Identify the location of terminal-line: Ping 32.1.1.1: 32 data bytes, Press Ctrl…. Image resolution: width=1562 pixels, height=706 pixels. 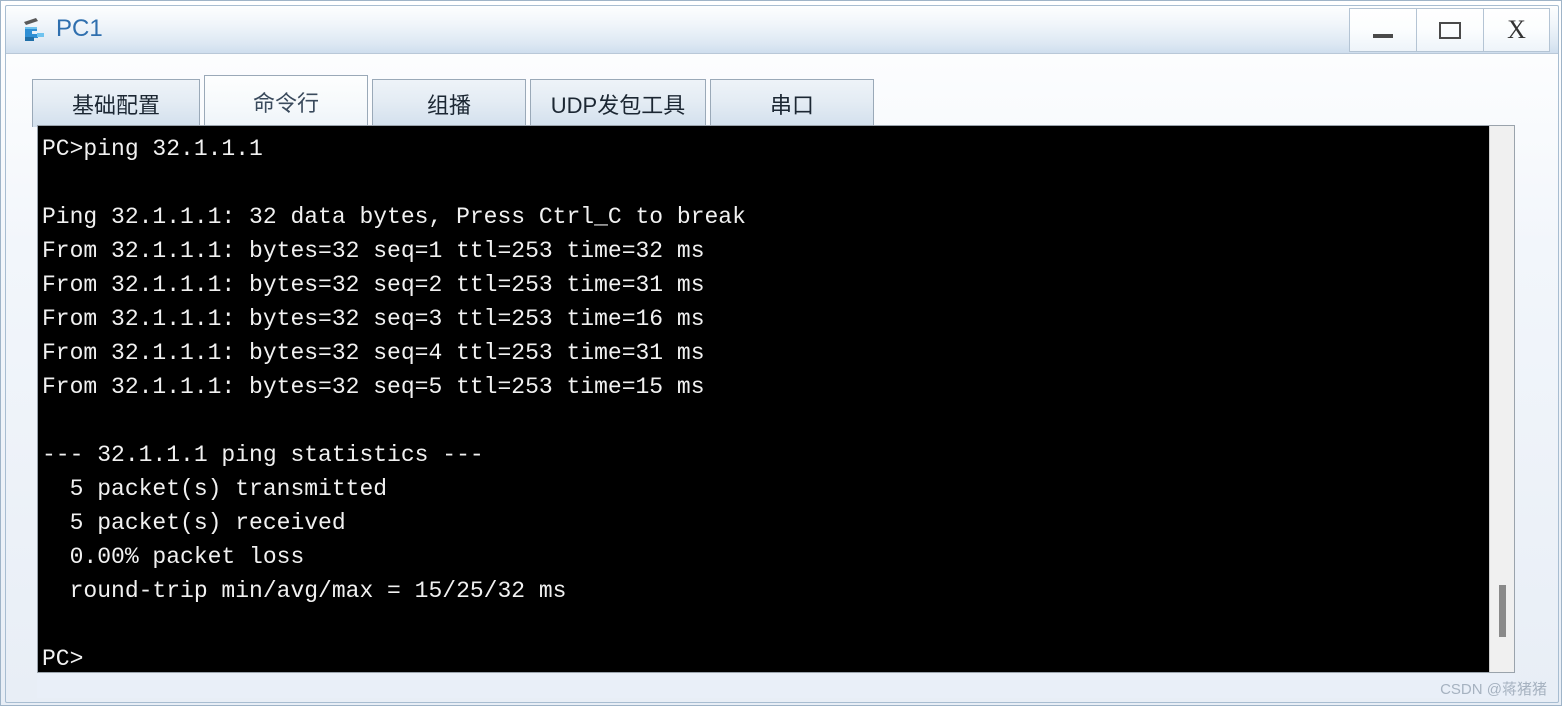
(394, 217).